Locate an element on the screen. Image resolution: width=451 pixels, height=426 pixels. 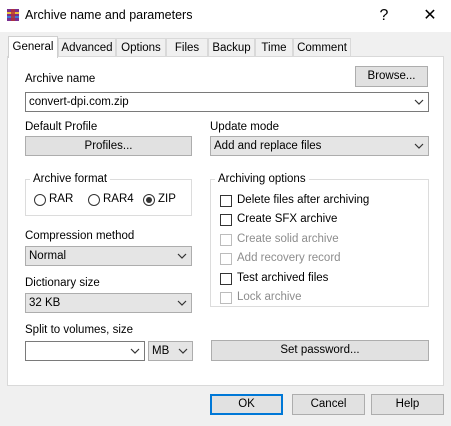
radio-rar-label: RAR is located at coordinates (61, 199).